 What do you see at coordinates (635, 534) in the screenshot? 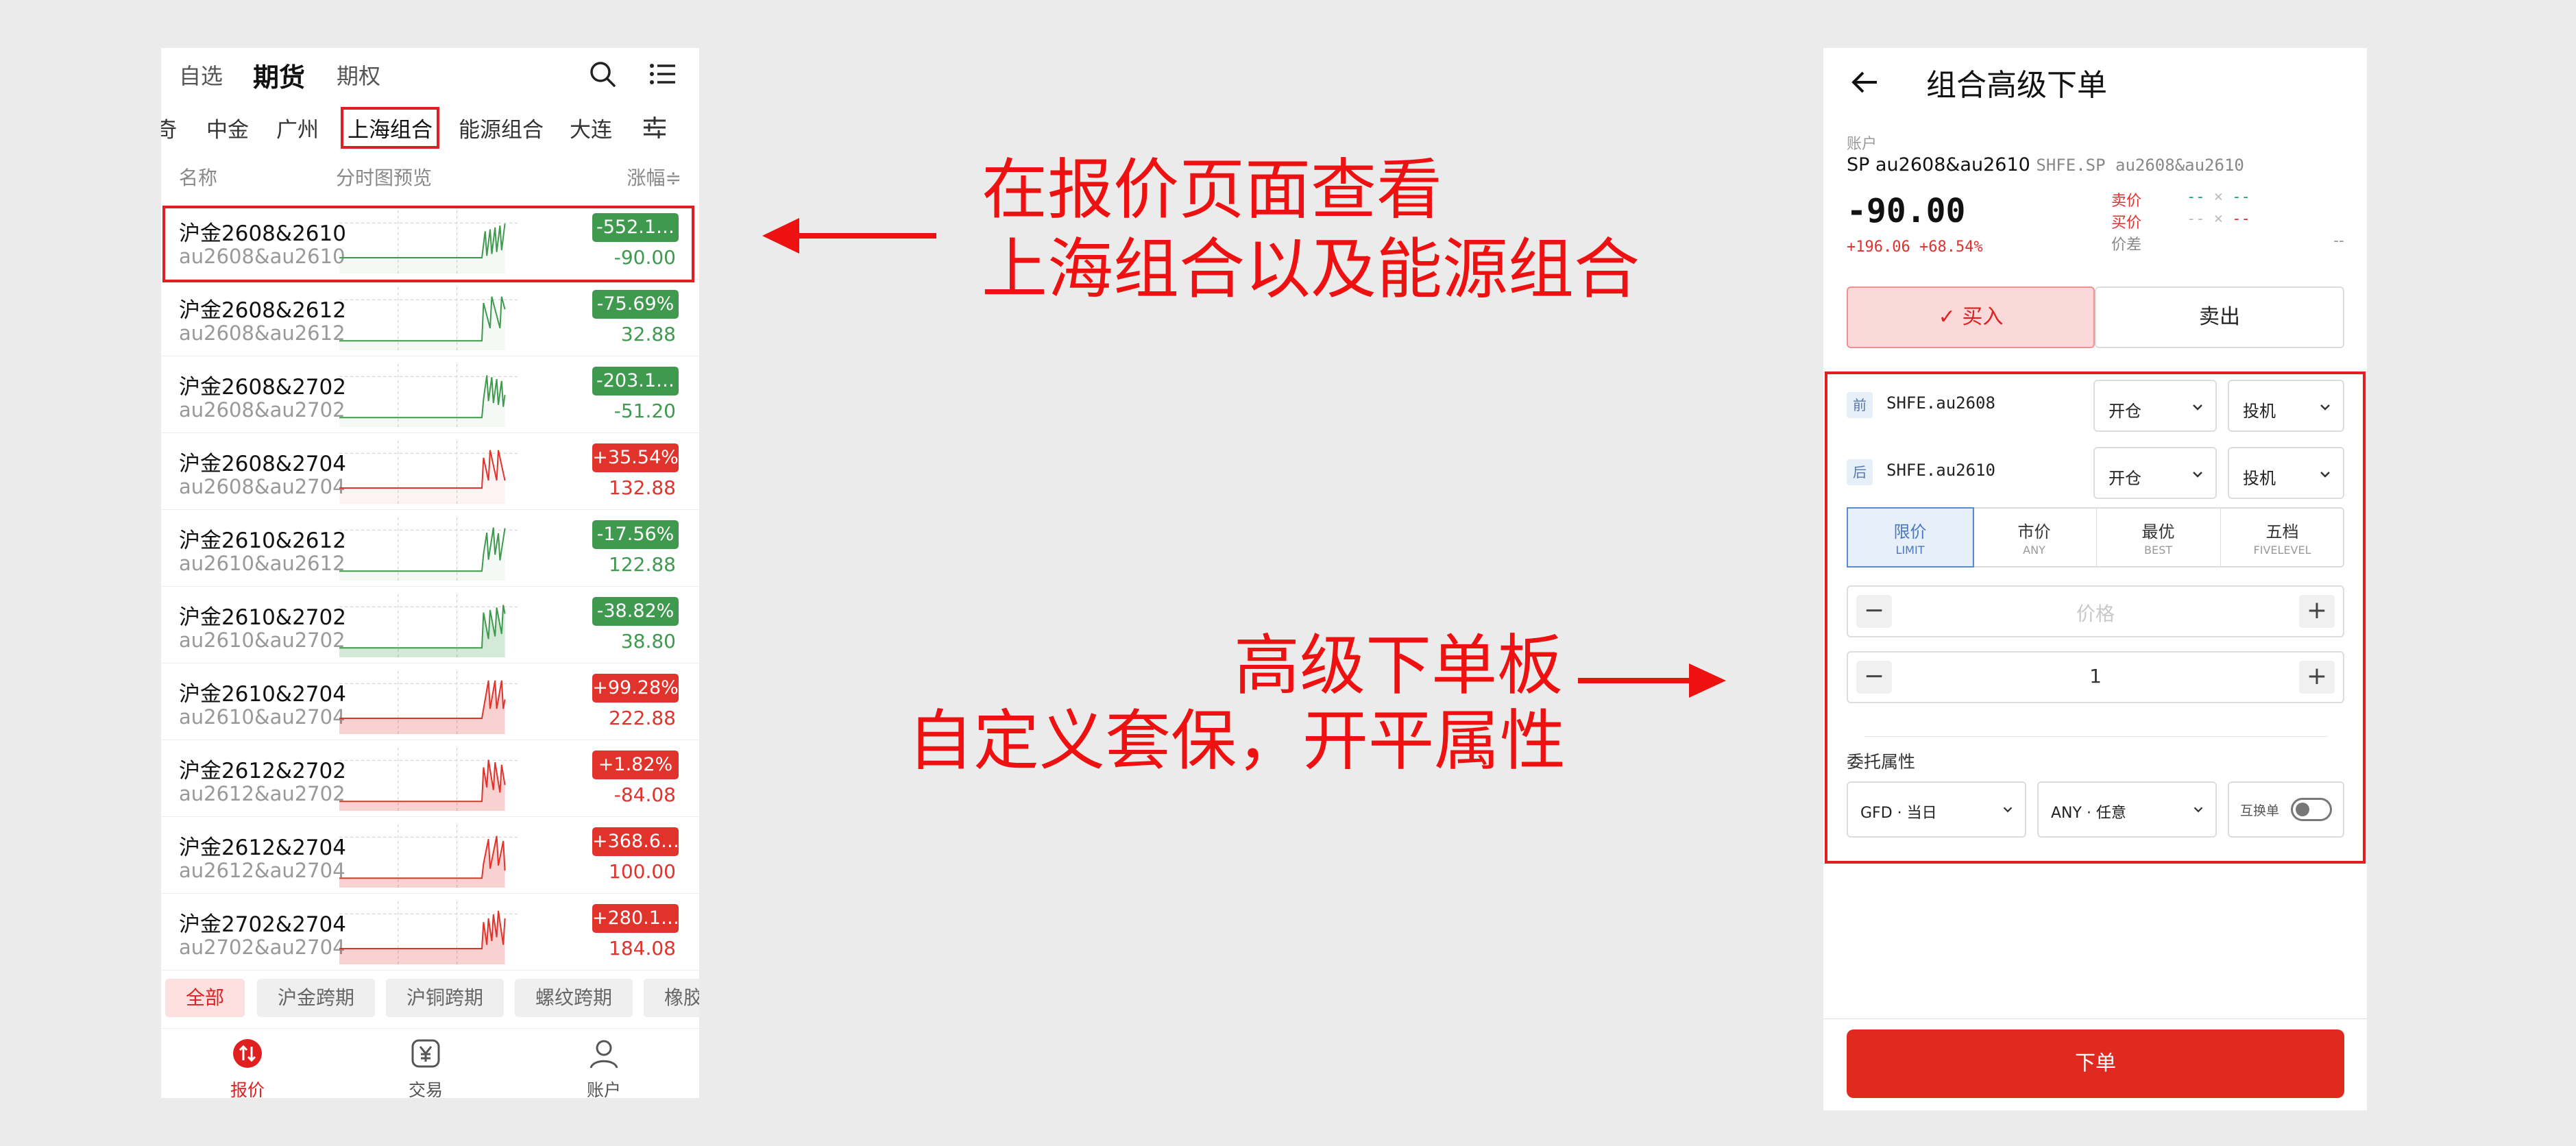
I see `change-badge: -17.56%` at bounding box center [635, 534].